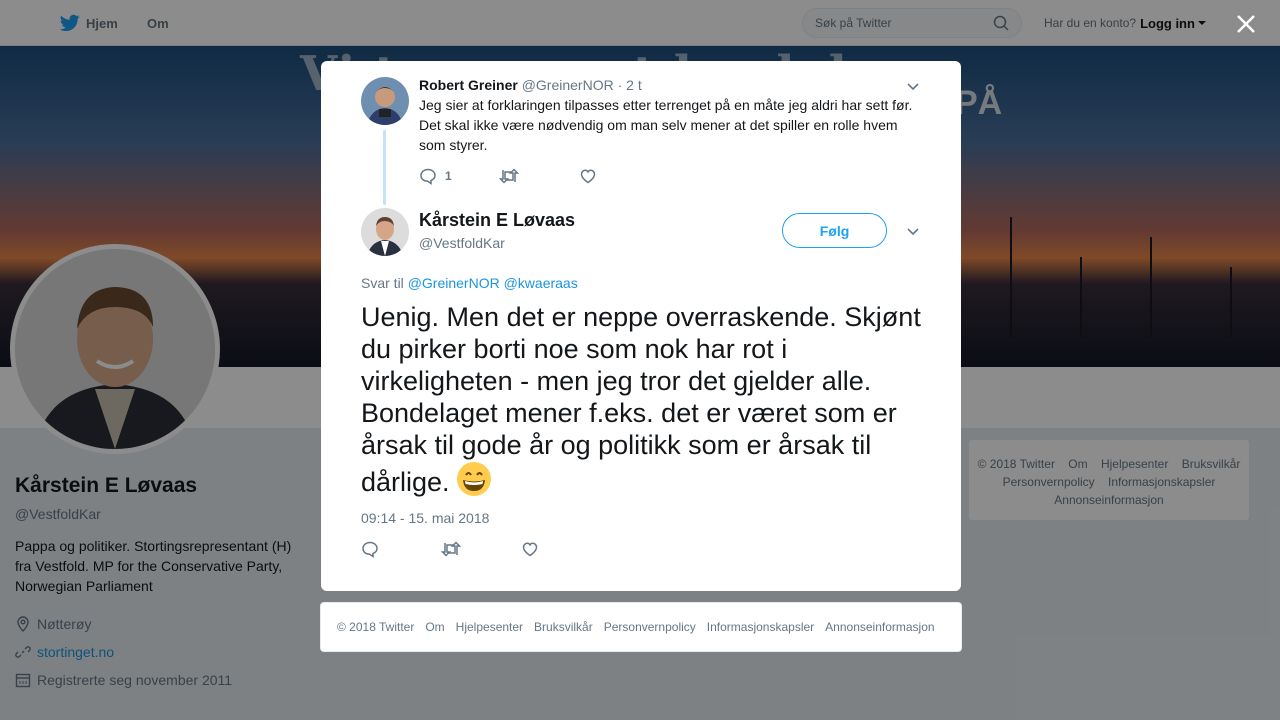 The height and width of the screenshot is (720, 1280). I want to click on thread-connector-line, so click(384, 167).